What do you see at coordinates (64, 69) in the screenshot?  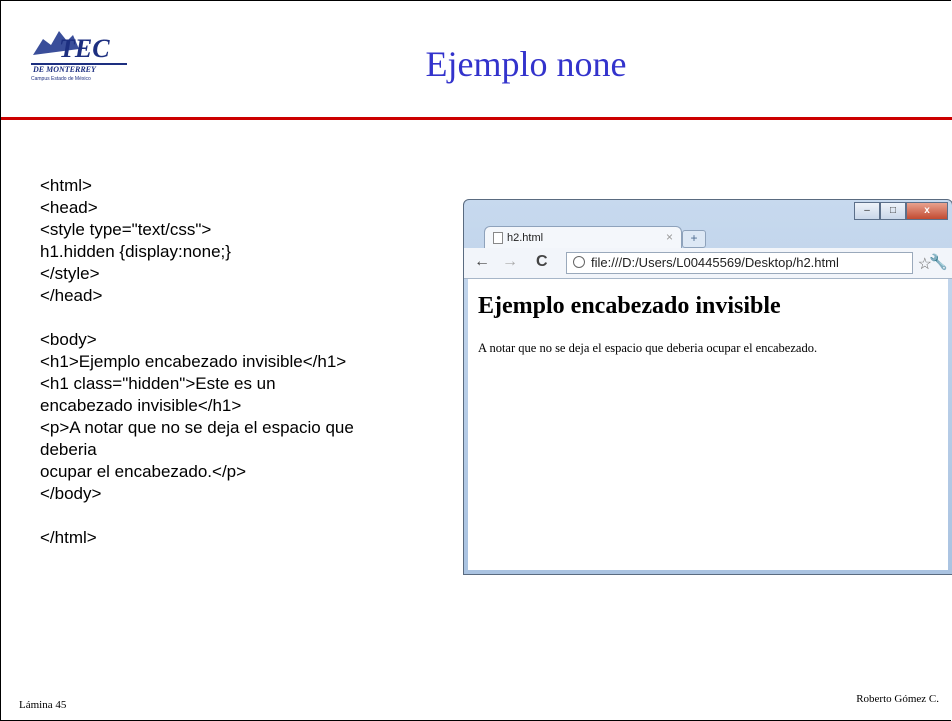 I see `logo-line1: DE MONTERREY` at bounding box center [64, 69].